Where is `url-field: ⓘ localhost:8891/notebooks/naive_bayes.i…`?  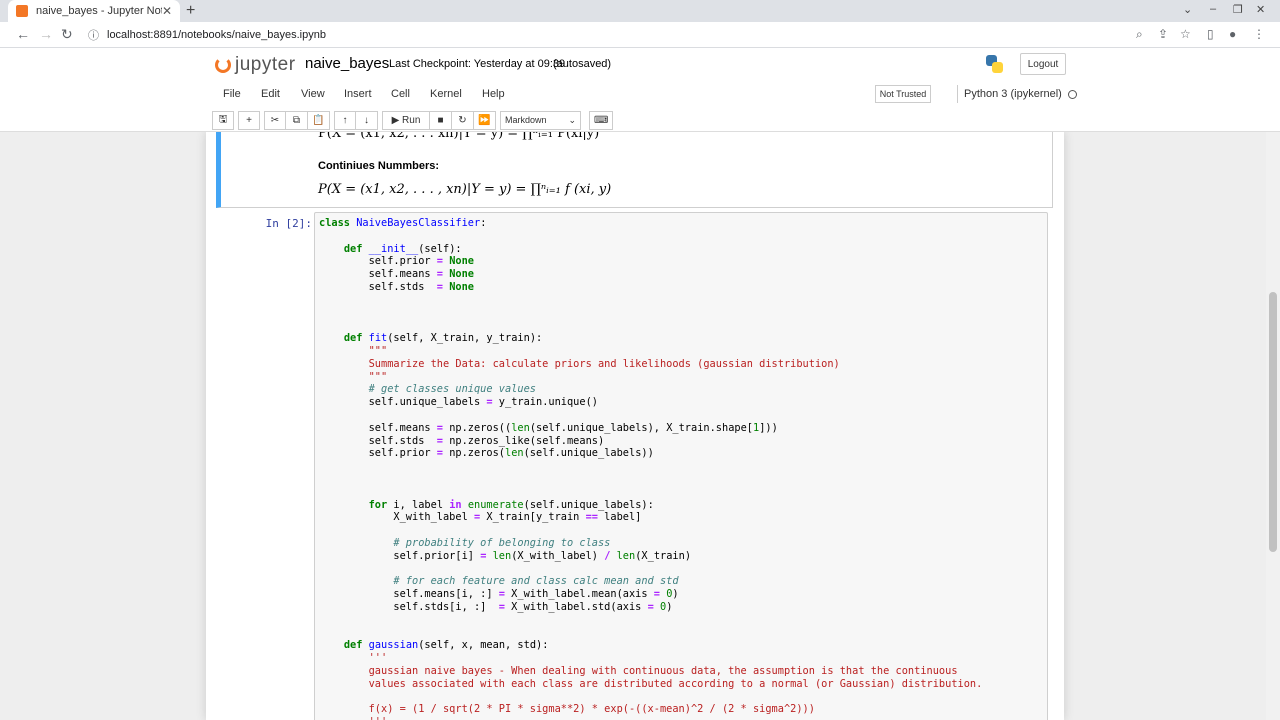 url-field: ⓘ localhost:8891/notebooks/naive_bayes.i… is located at coordinates (600, 35).